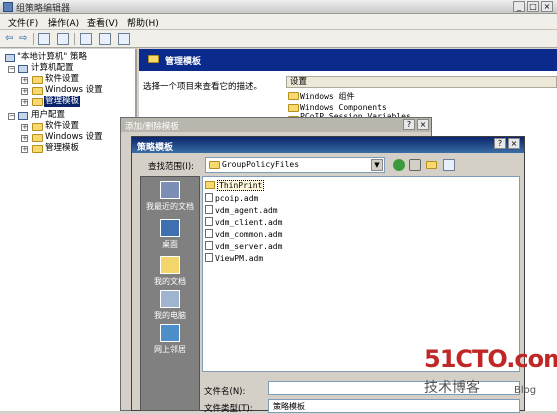 The image size is (557, 414). What do you see at coordinates (399, 165) in the screenshot?
I see `back-icon` at bounding box center [399, 165].